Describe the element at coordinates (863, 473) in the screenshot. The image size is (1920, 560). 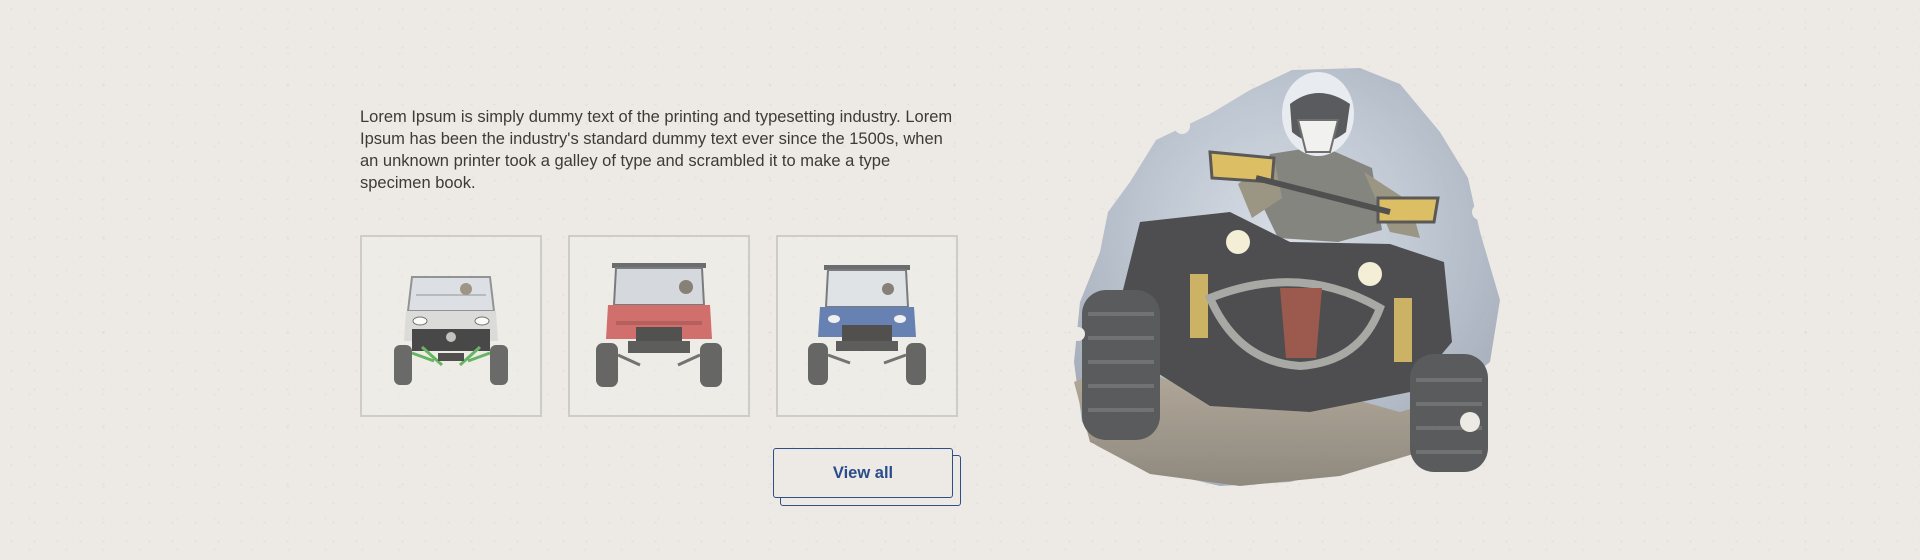
I see `view-all-button: View all` at that location.